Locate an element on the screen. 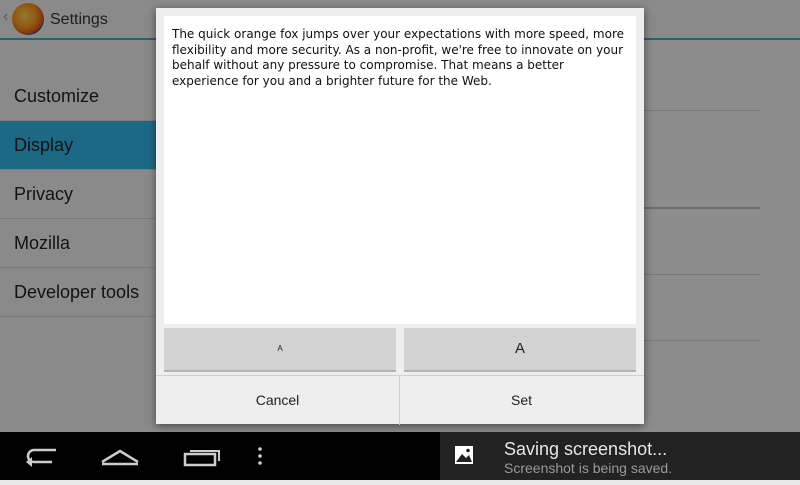  menu-icon is located at coordinates (260, 456).